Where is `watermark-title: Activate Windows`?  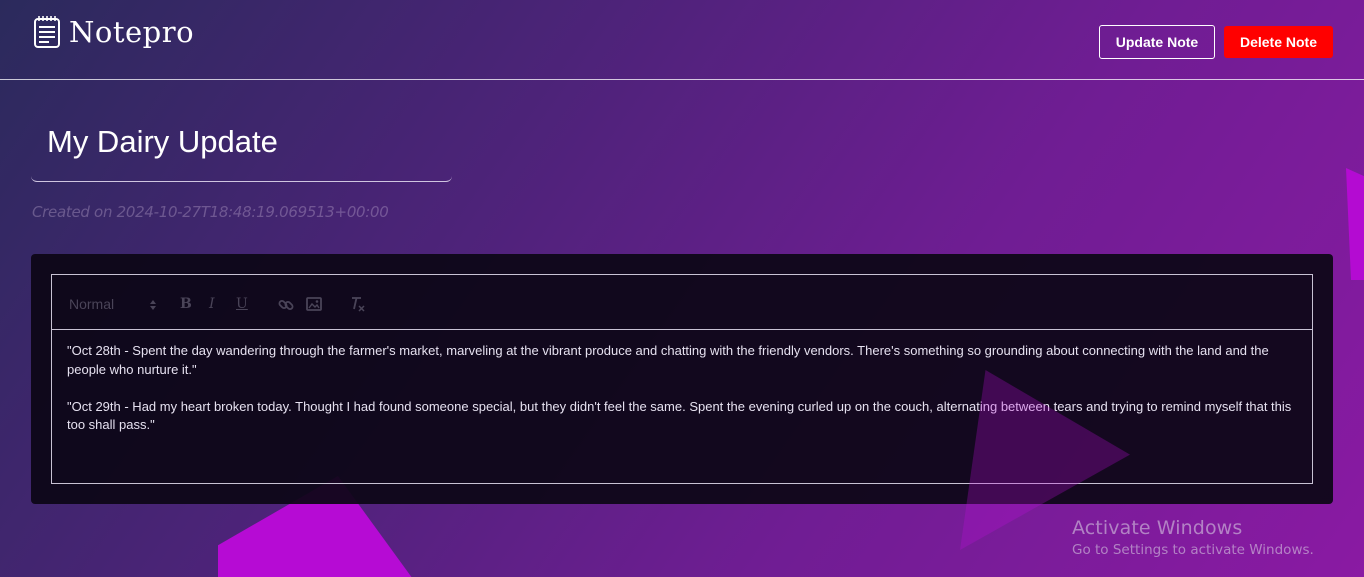 watermark-title: Activate Windows is located at coordinates (1157, 528).